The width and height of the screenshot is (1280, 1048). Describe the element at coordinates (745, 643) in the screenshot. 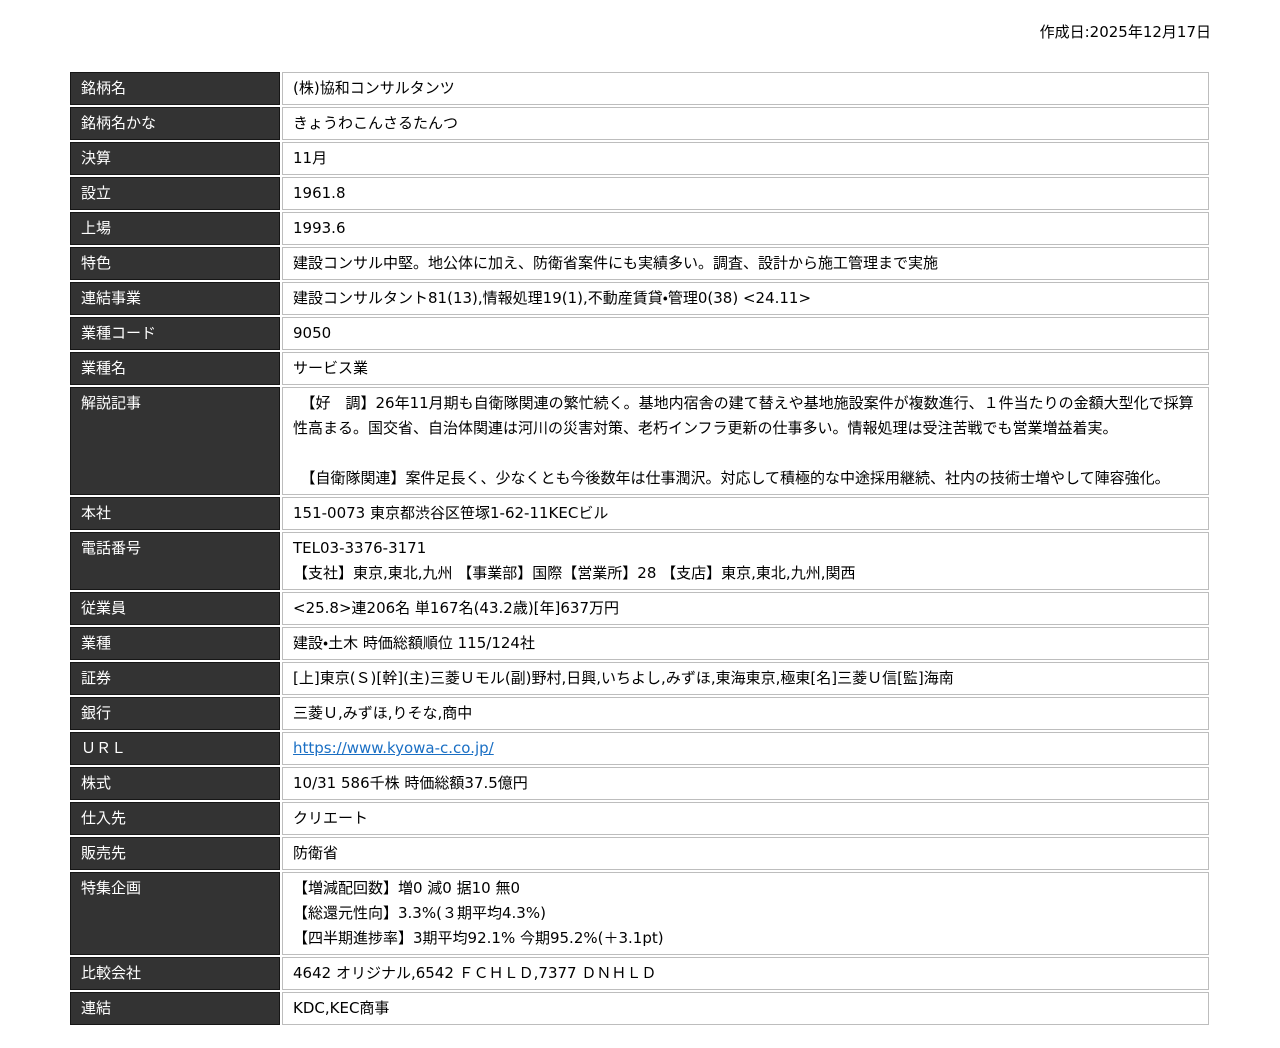

I see `row-value-industry: 建設・土木 時価総額順位 115/124社` at that location.